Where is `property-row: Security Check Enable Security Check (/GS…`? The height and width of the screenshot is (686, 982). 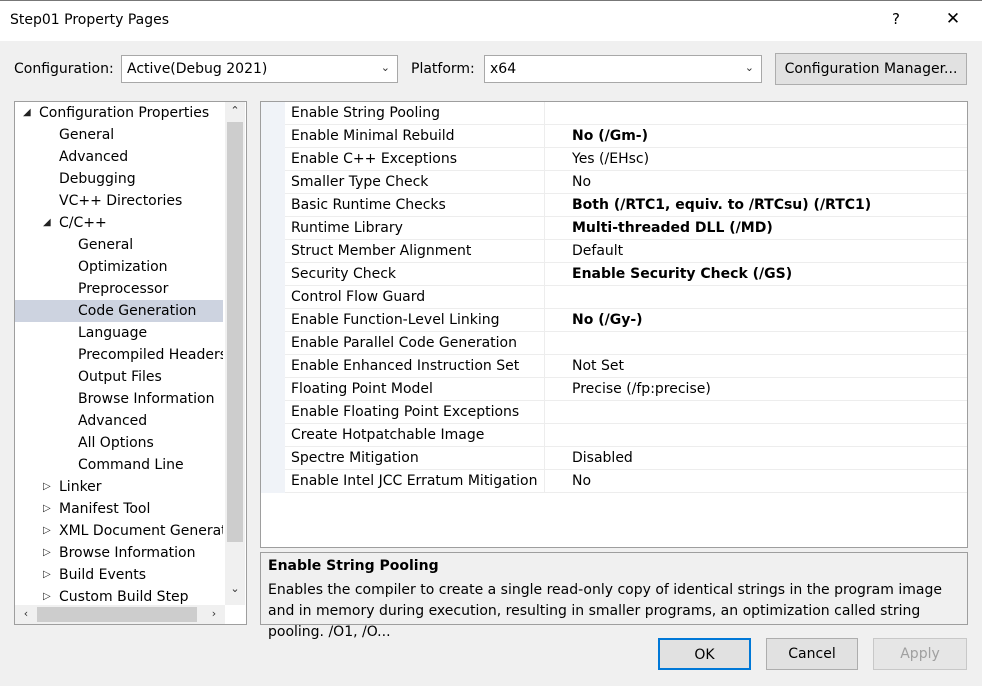 property-row: Security Check Enable Security Check (/GS… is located at coordinates (626, 274).